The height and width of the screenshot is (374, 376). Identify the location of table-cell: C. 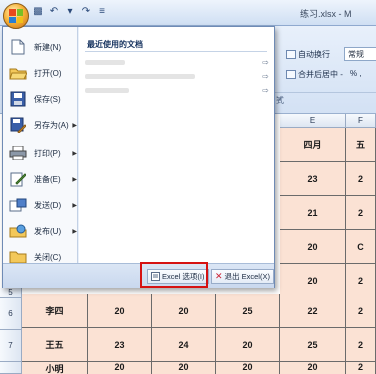
(361, 247).